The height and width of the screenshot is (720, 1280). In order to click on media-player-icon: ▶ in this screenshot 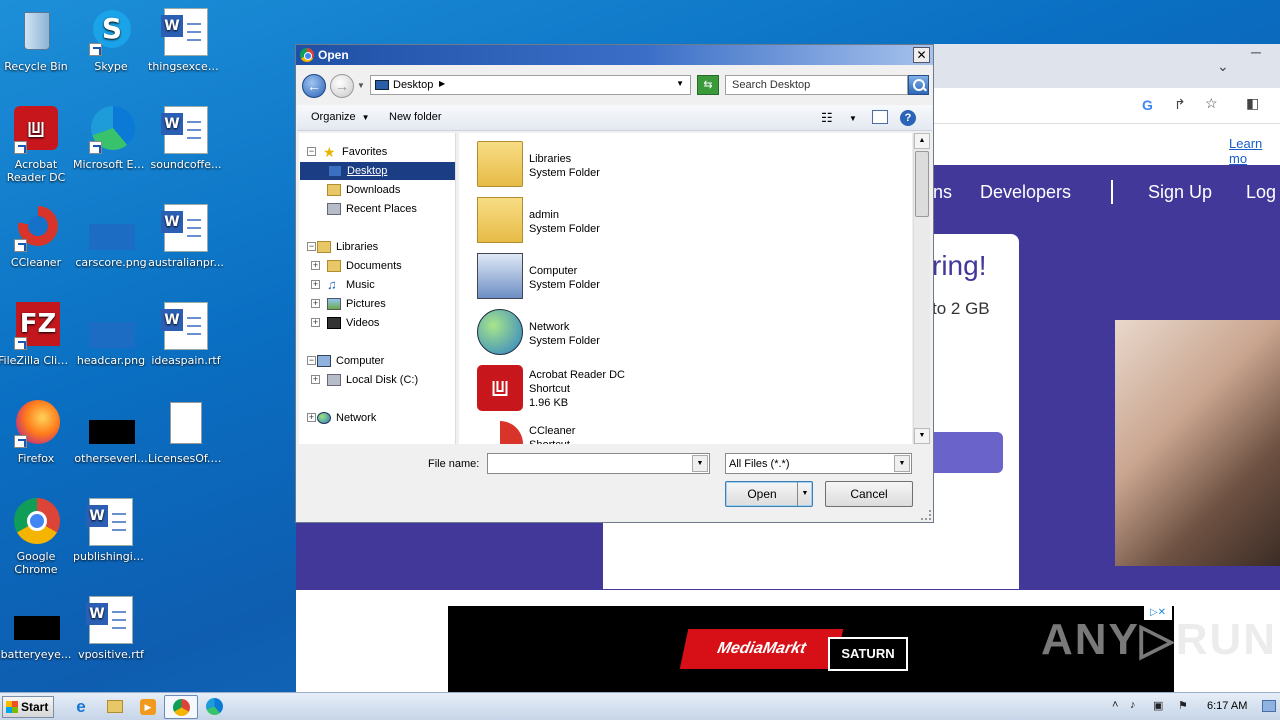, I will do `click(148, 707)`.